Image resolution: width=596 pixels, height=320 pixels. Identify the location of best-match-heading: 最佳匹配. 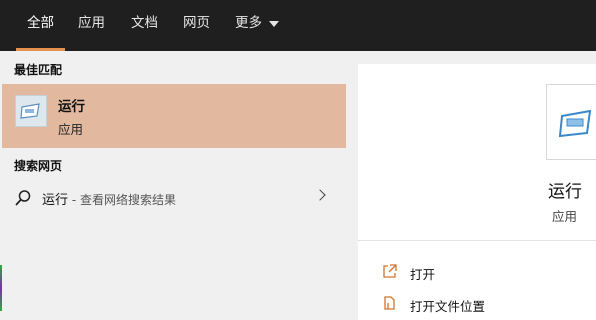
(38, 70).